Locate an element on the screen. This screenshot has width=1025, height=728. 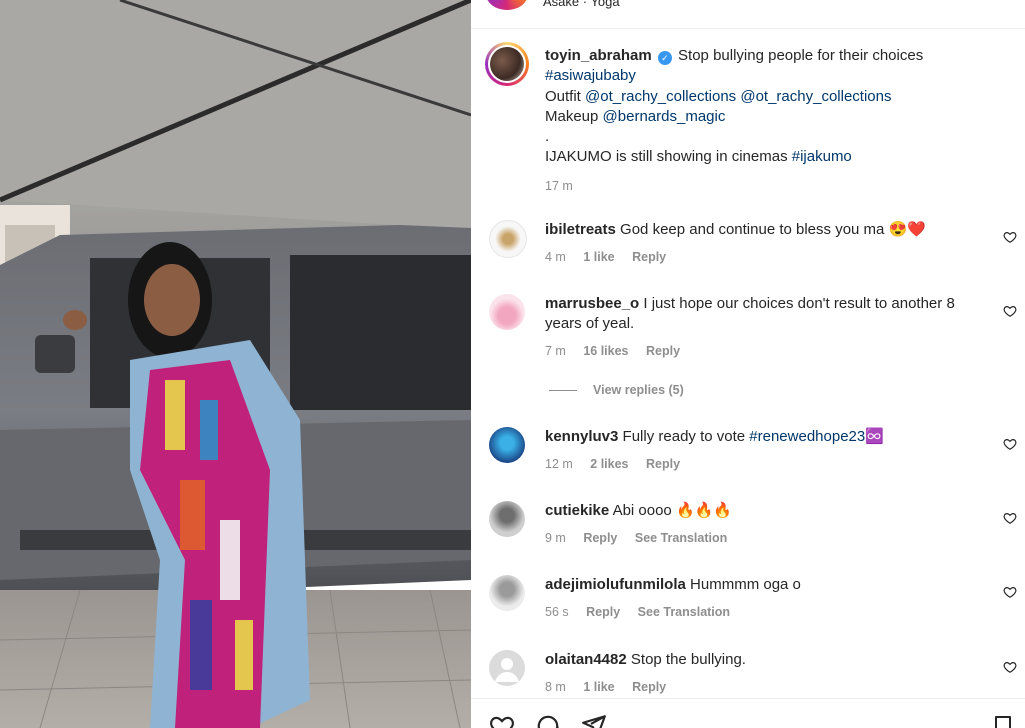
comment-meta: 56 s Reply See Translation is located at coordinates (644, 612).